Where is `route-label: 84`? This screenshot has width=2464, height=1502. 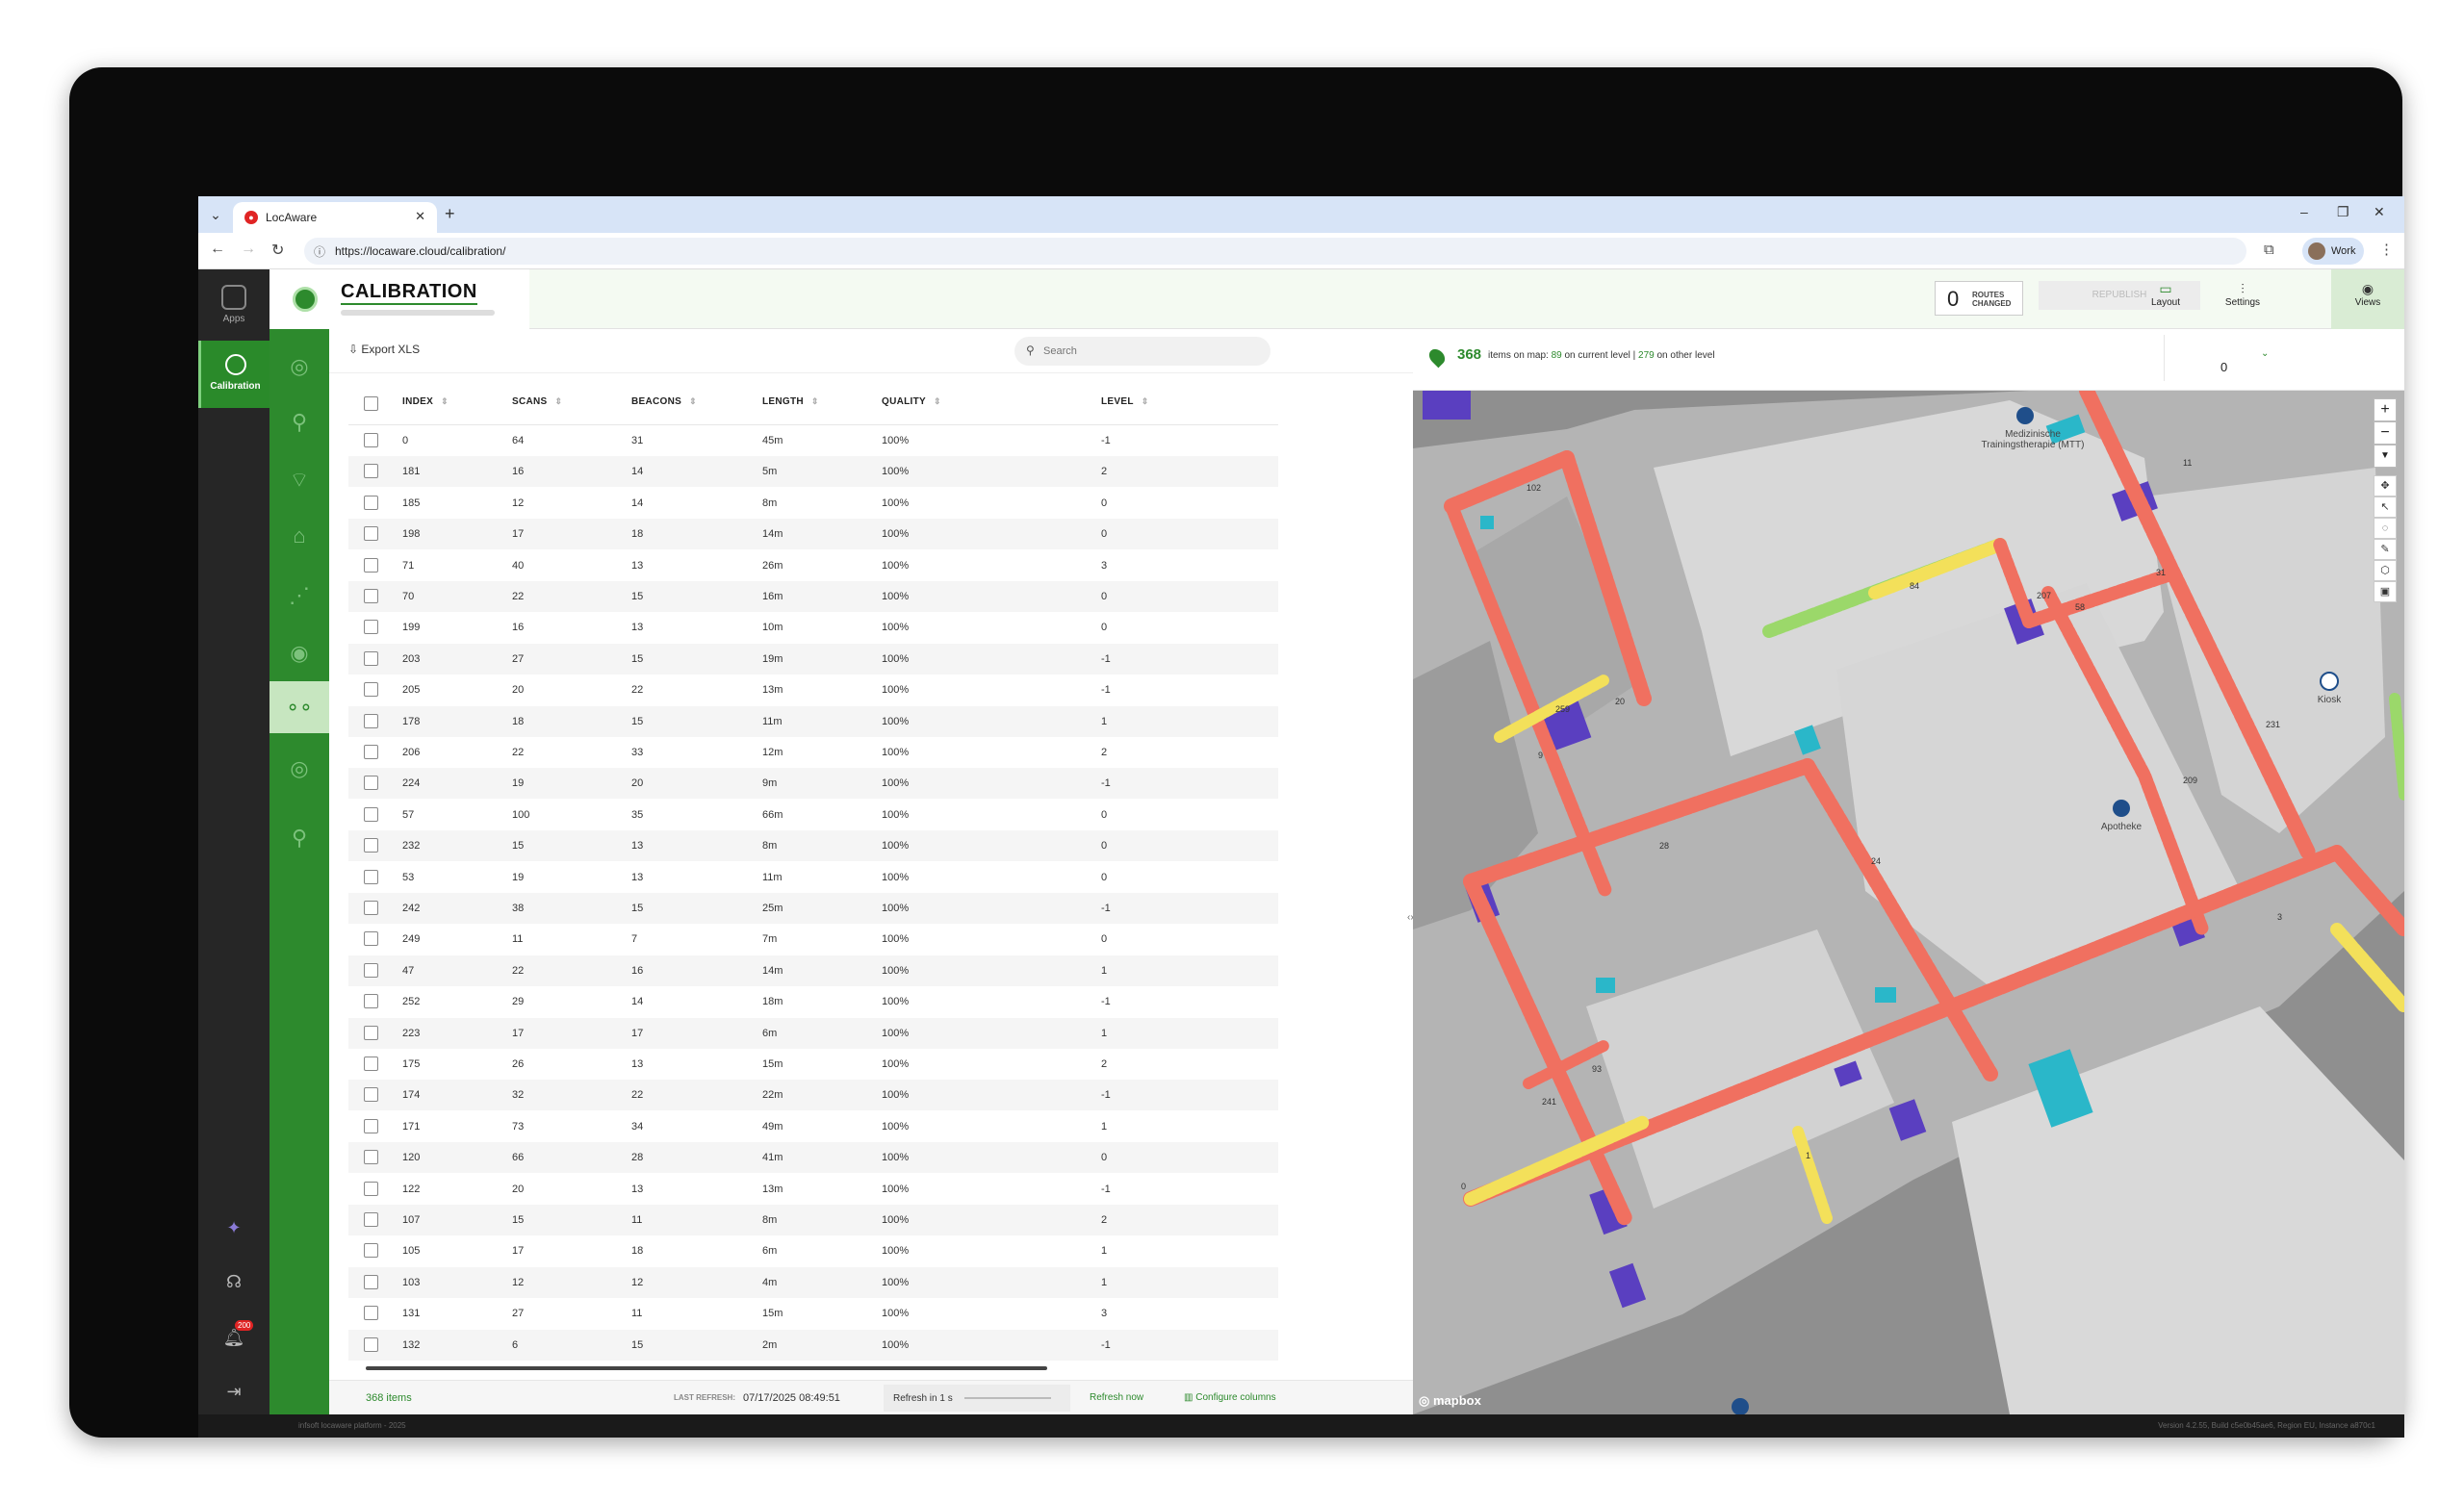
route-label: 84 is located at coordinates (1914, 586).